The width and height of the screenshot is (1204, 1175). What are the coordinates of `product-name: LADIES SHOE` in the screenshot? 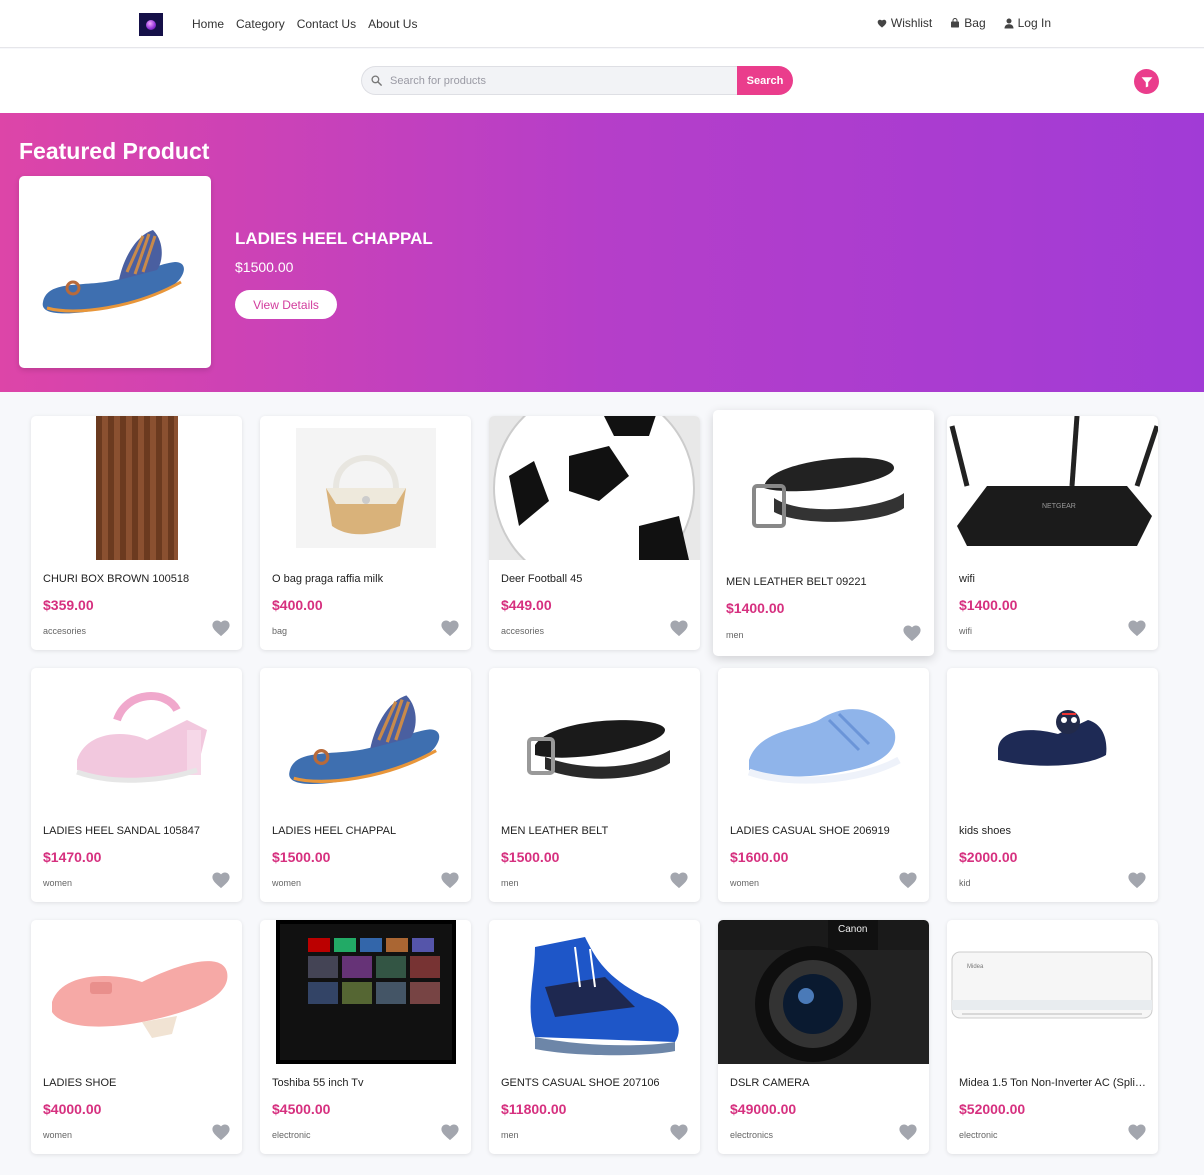 It's located at (80, 1083).